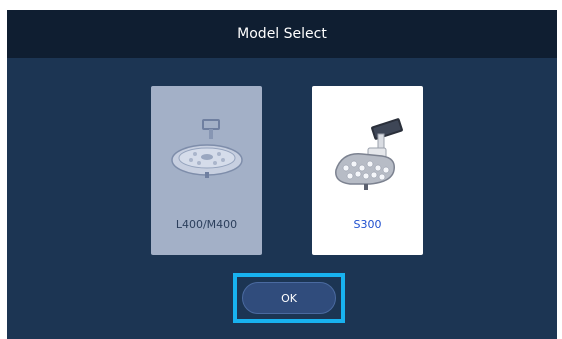 This screenshot has width=562, height=339. Describe the element at coordinates (367, 224) in the screenshot. I see `model-label-s300: S300` at that location.